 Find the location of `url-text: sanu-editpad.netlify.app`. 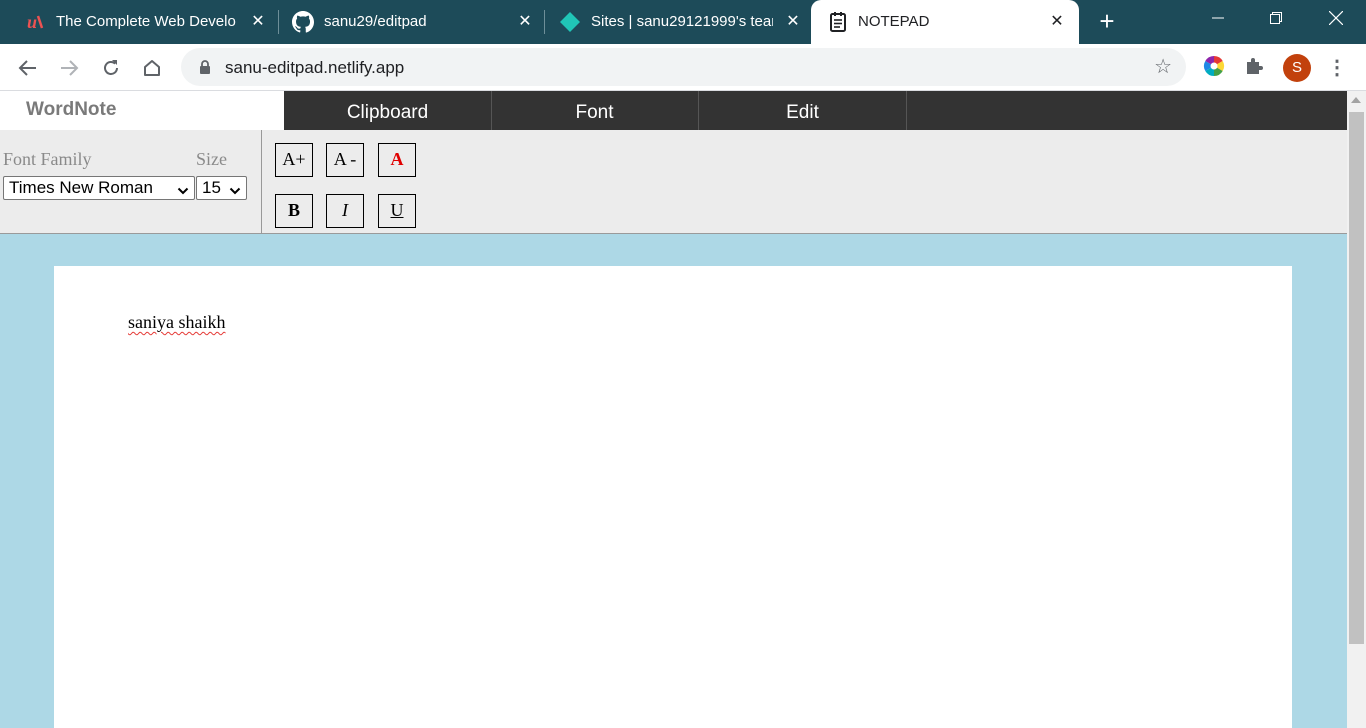

url-text: sanu-editpad.netlify.app is located at coordinates (315, 67).